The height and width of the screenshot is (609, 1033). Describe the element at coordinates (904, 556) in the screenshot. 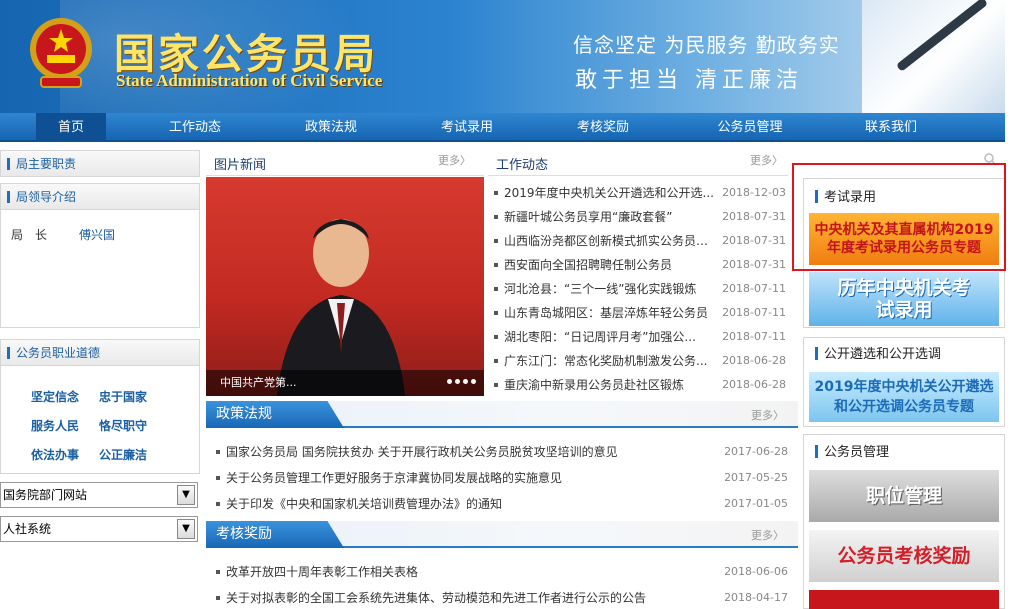

I see `assessment-reward-banner: 公务员考核奖励` at that location.